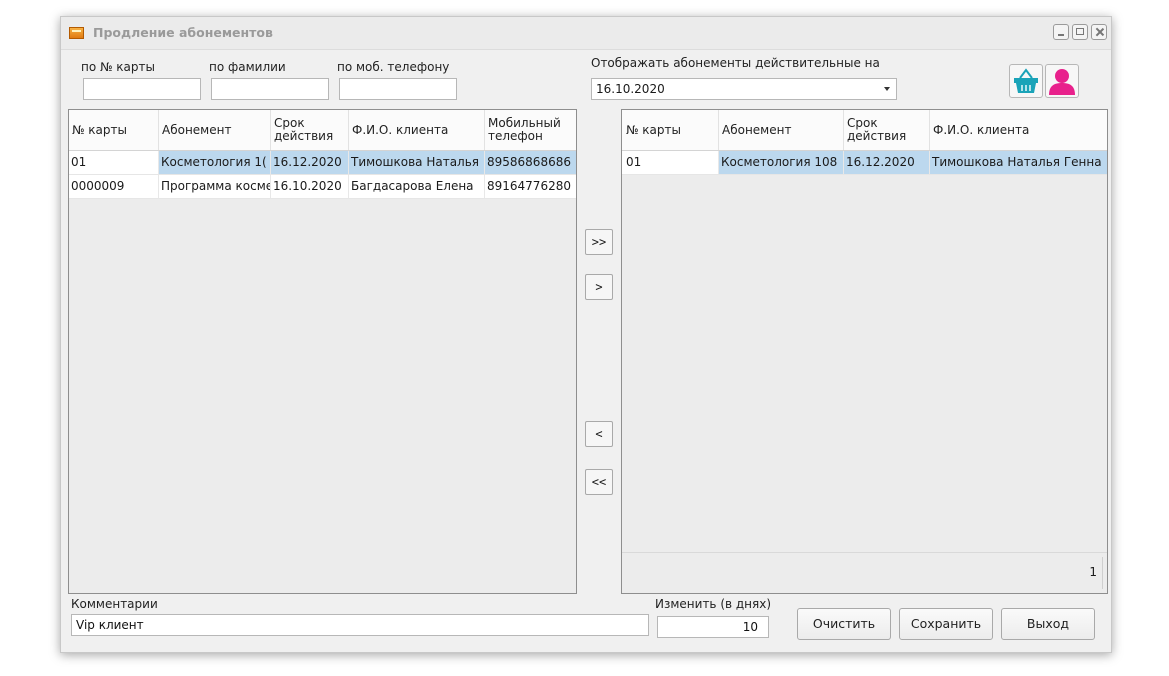 The image size is (1169, 676). Describe the element at coordinates (1061, 32) in the screenshot. I see `minimize-button` at that location.